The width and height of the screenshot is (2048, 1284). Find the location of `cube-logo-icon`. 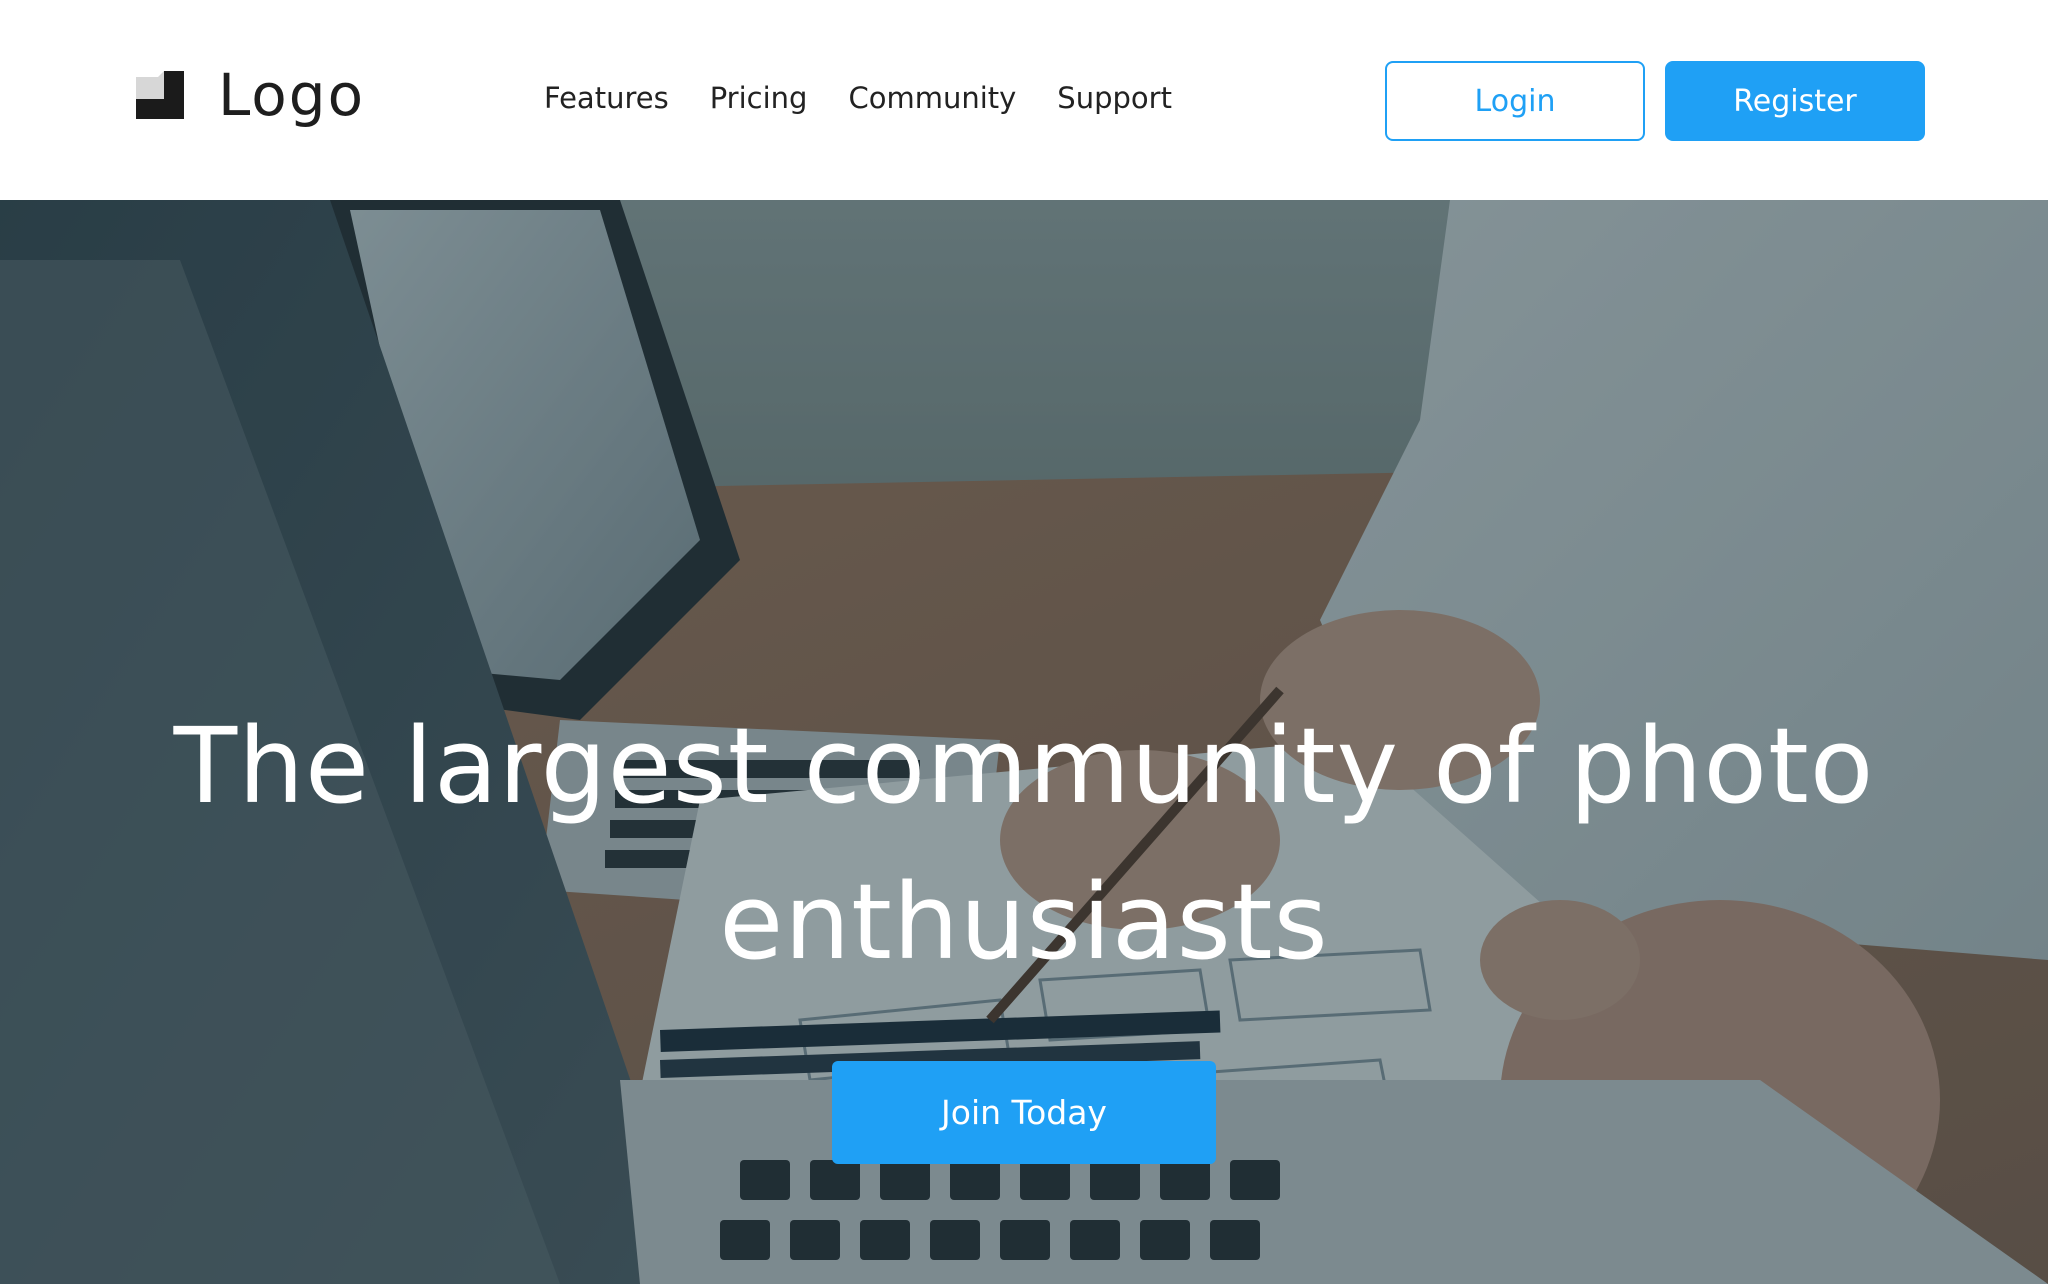

cube-logo-icon is located at coordinates (160, 95).